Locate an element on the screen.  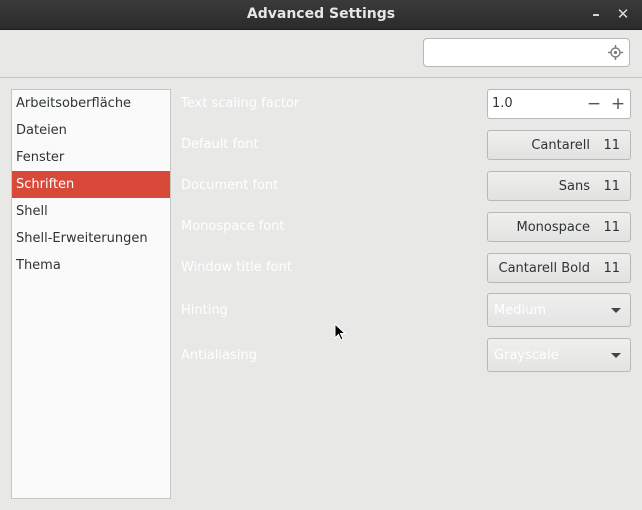
document-font-button: Sans 11 is located at coordinates (559, 186).